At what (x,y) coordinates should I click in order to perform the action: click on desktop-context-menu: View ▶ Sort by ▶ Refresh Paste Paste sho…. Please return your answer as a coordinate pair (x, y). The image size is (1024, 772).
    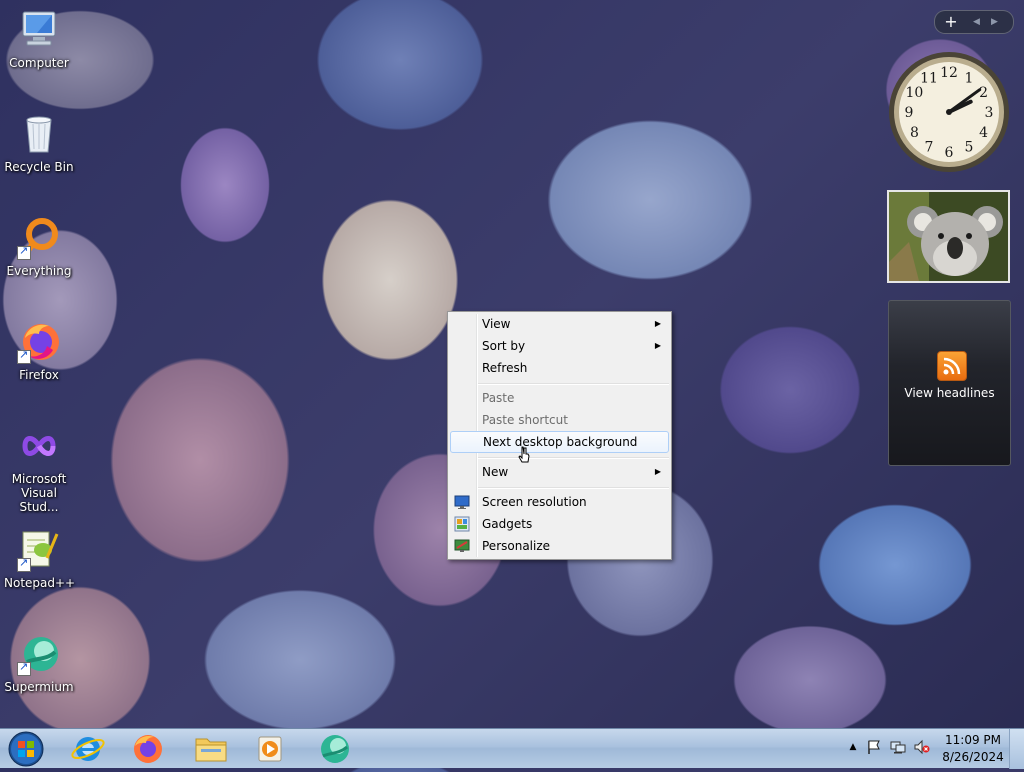
    Looking at the image, I should click on (559, 435).